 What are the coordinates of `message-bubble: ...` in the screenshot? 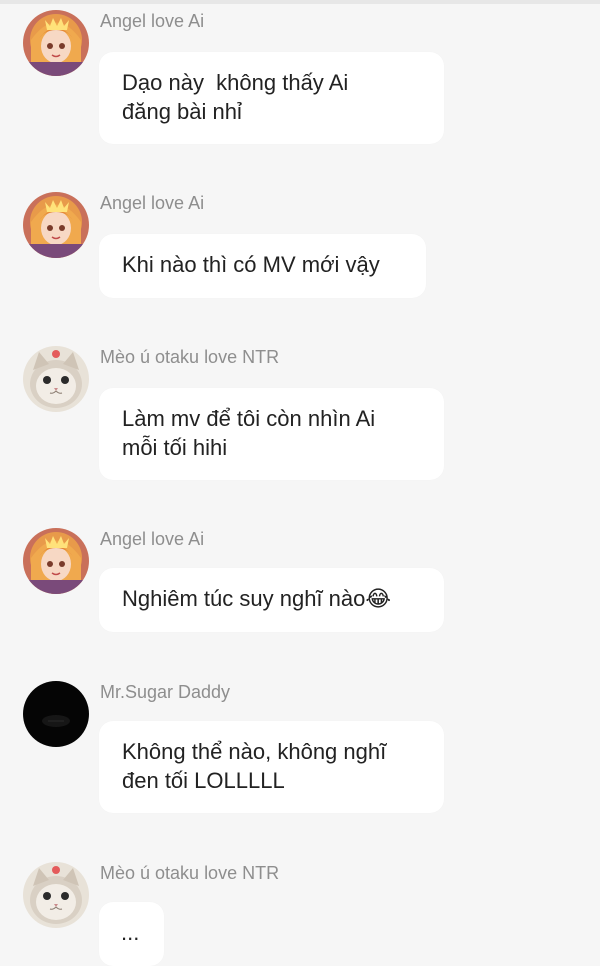 It's located at (131, 934).